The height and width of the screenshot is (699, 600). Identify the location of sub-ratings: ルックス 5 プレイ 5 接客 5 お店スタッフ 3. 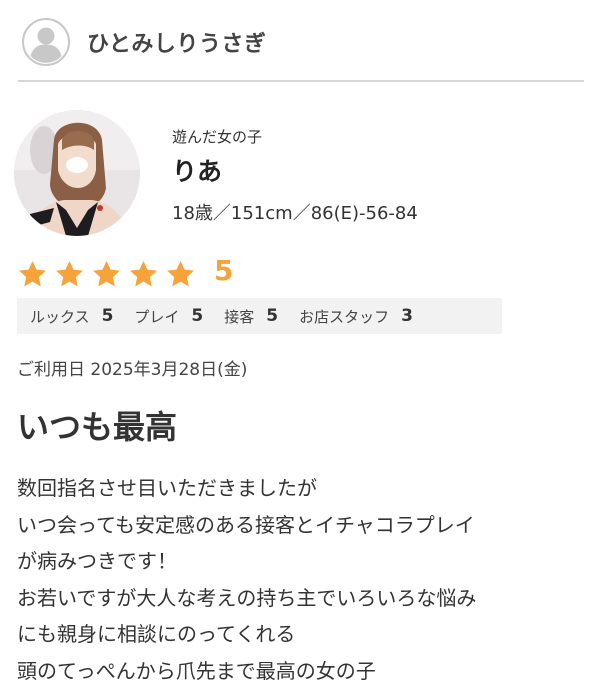
(259, 316).